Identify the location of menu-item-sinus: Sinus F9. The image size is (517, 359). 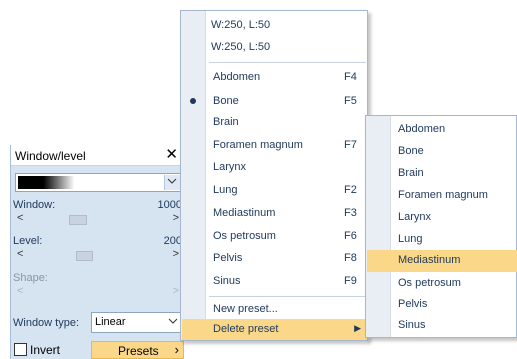
(274, 281).